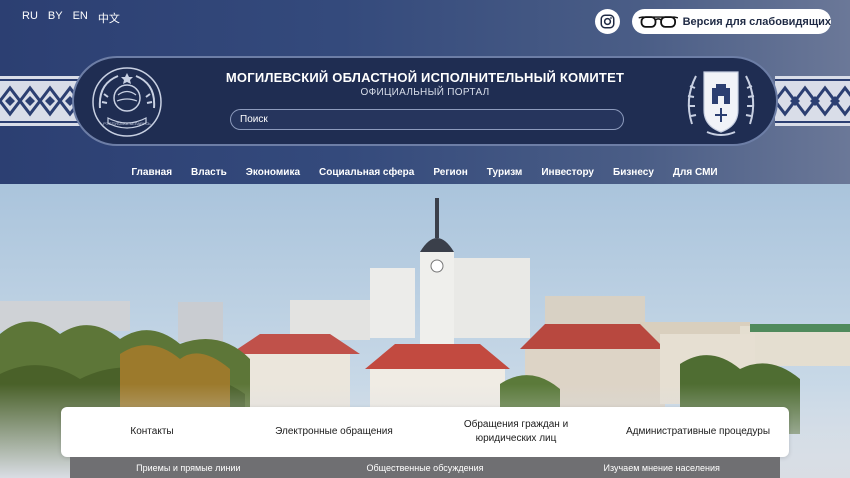  I want to click on nav-item-home: Главная, so click(151, 172).